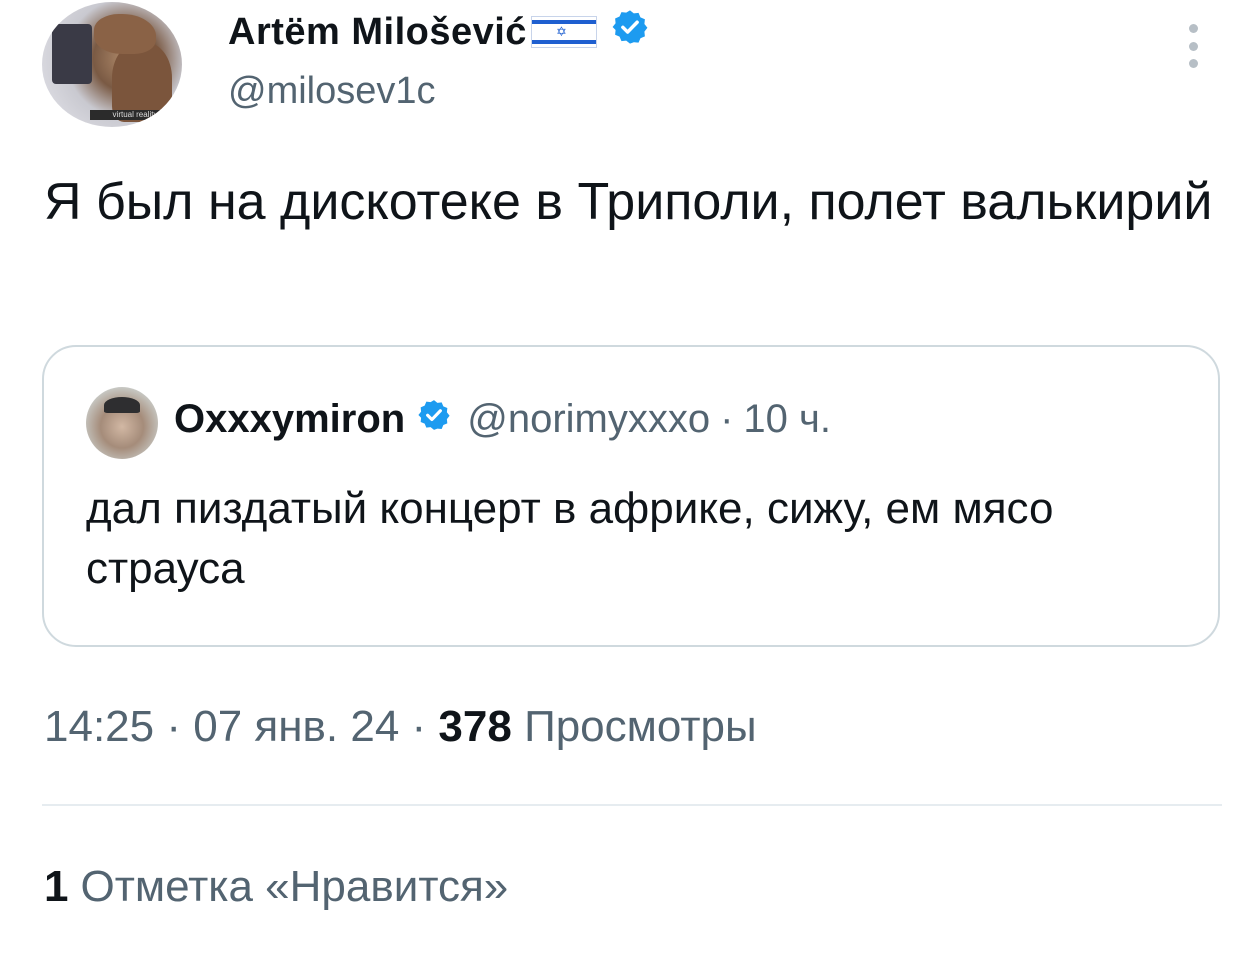 This screenshot has height=960, width=1260. What do you see at coordinates (332, 91) in the screenshot?
I see `author-handle: @milosev1c` at bounding box center [332, 91].